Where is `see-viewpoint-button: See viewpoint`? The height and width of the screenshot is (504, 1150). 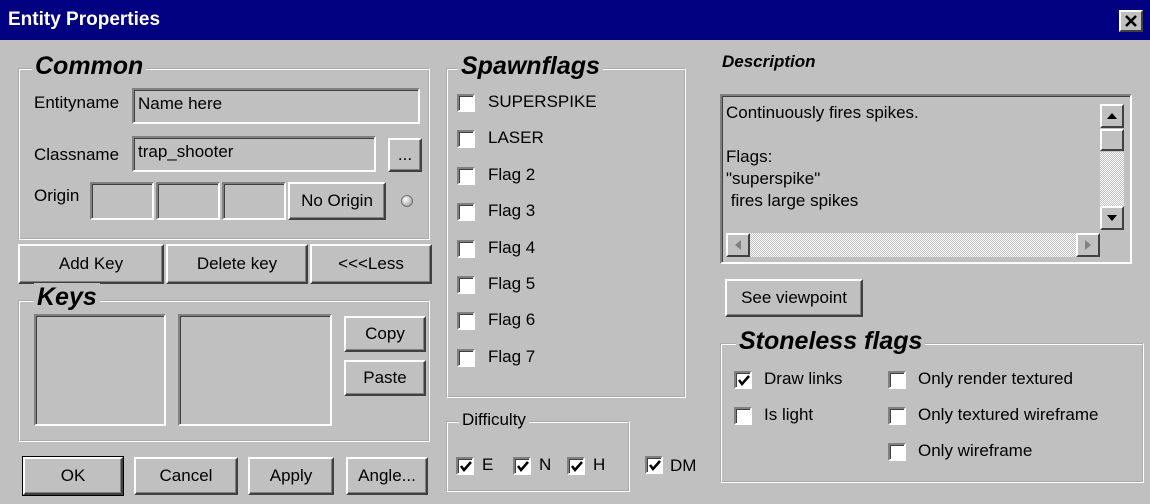
see-viewpoint-button: See viewpoint is located at coordinates (794, 298).